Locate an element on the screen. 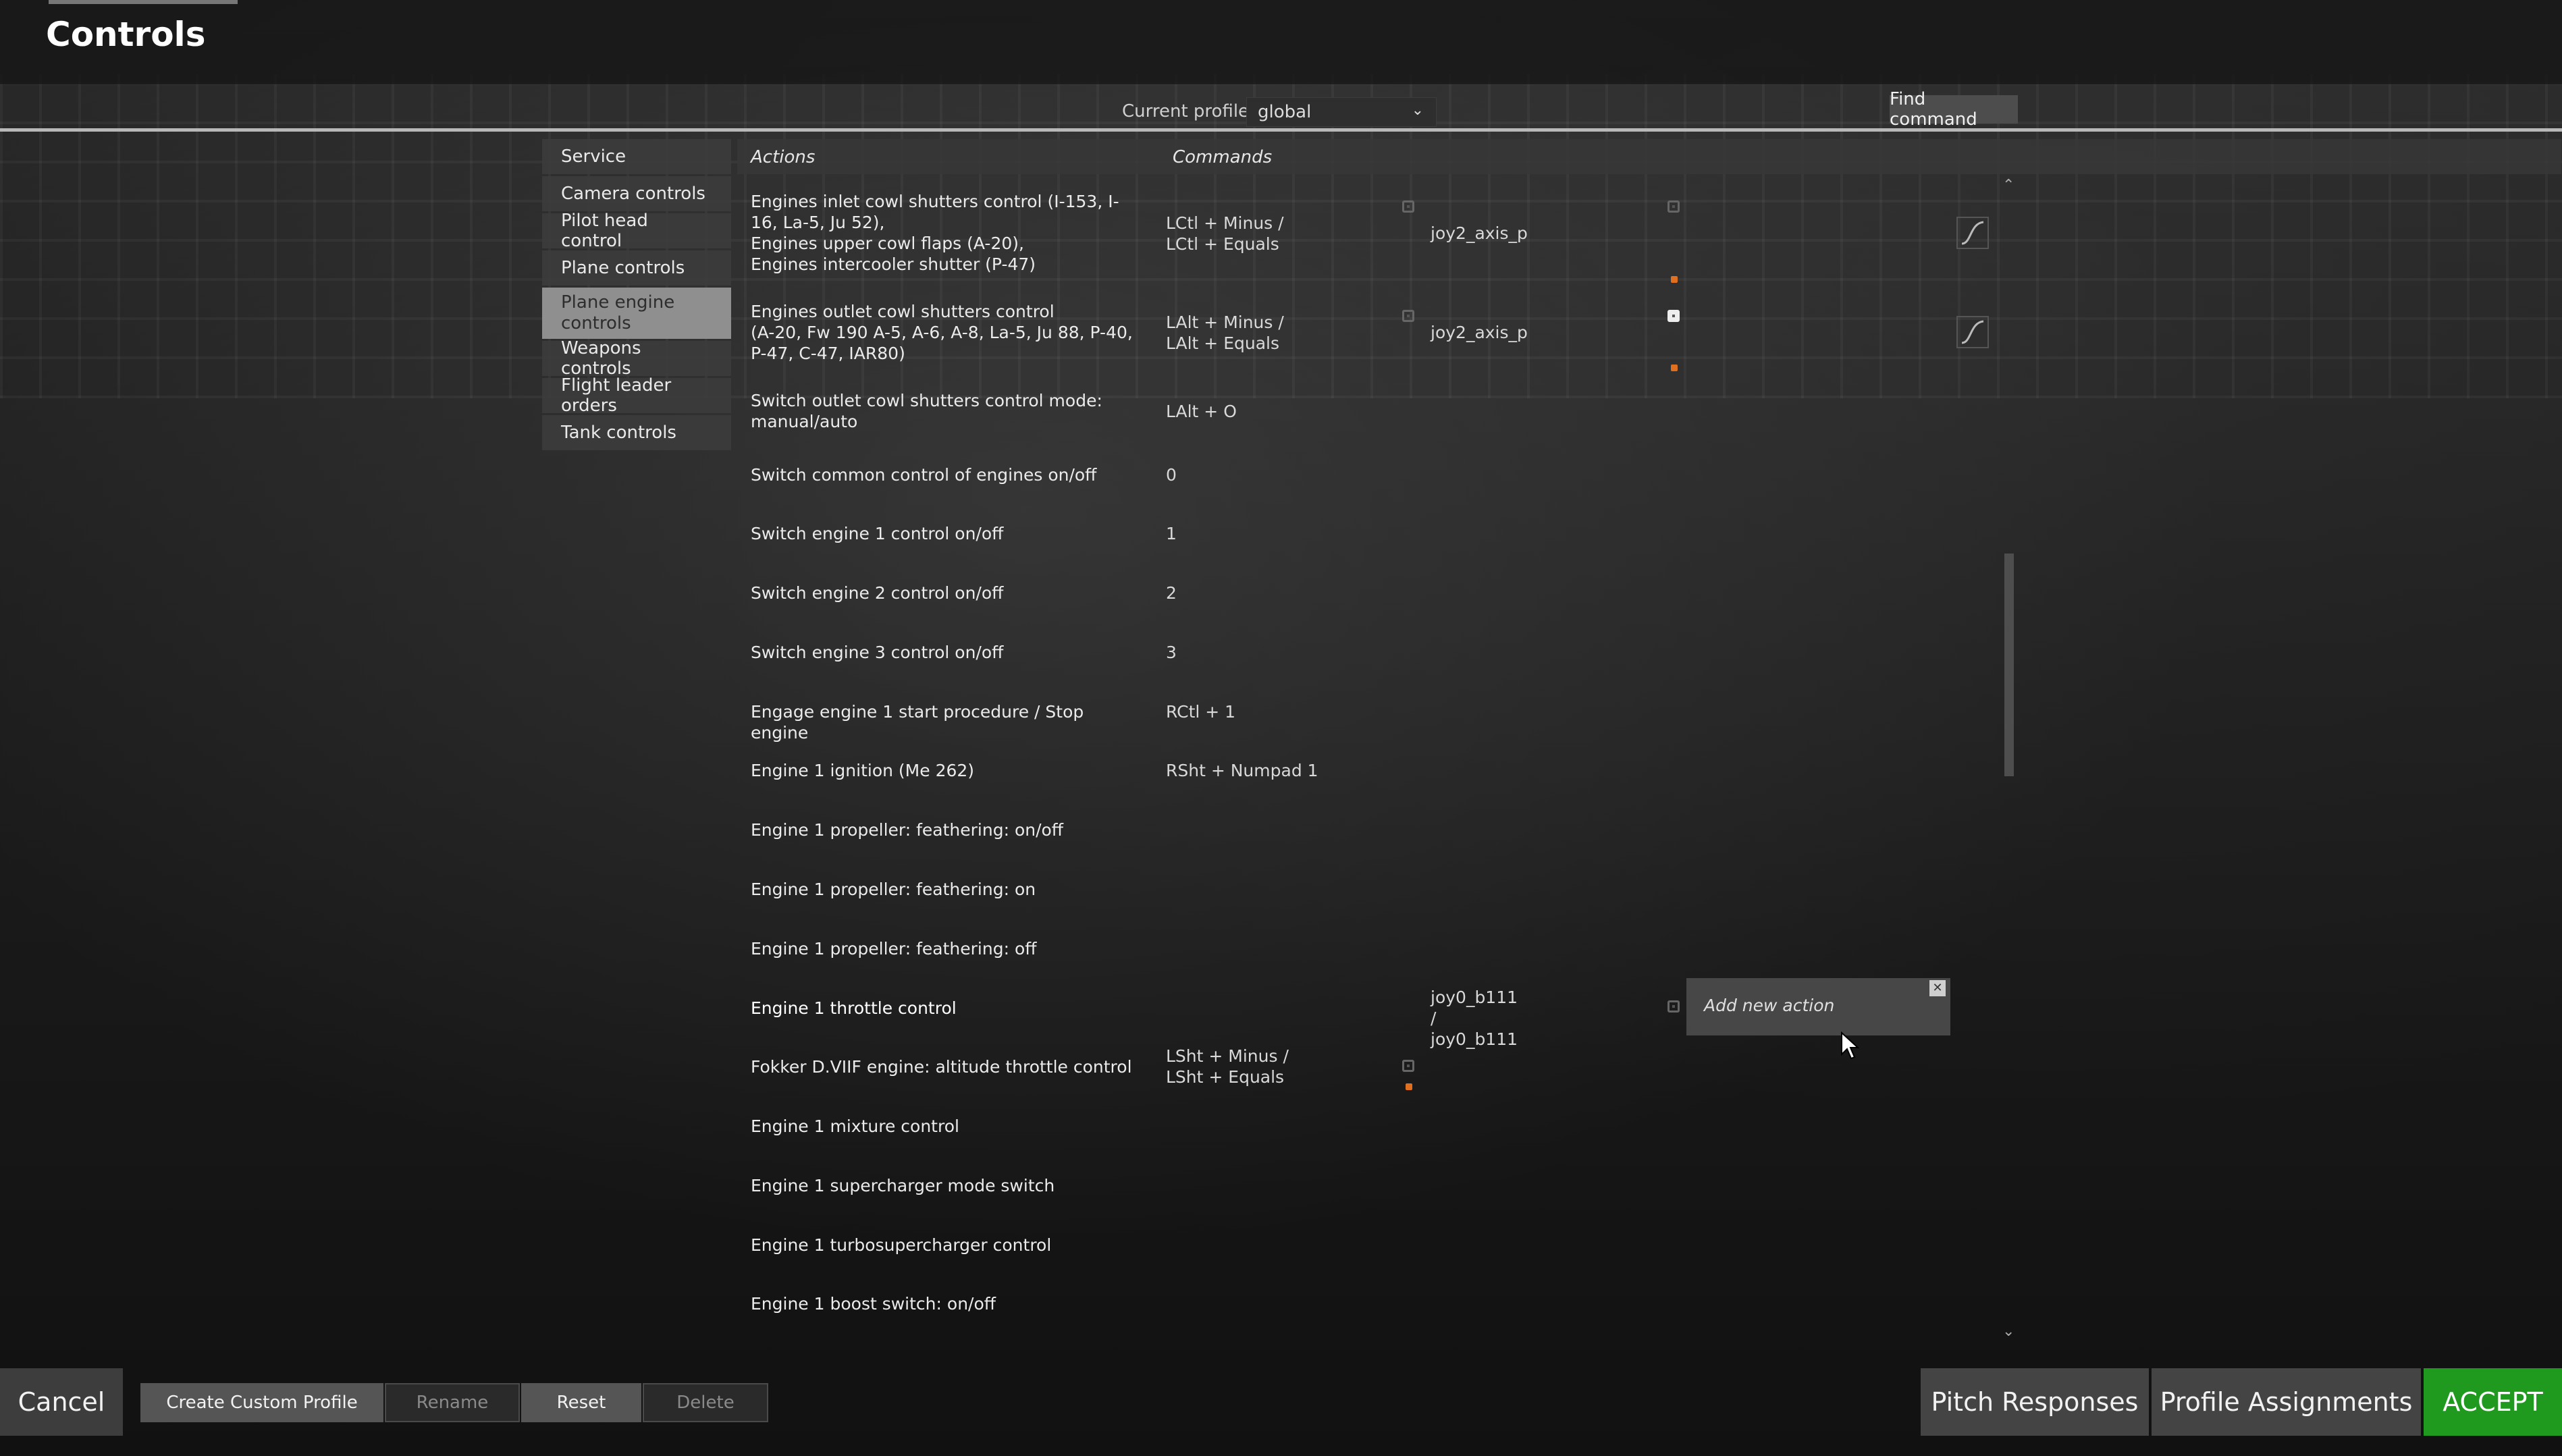 The image size is (2562, 1456). scroll-down-icon: ⌄ is located at coordinates (2008, 1331).